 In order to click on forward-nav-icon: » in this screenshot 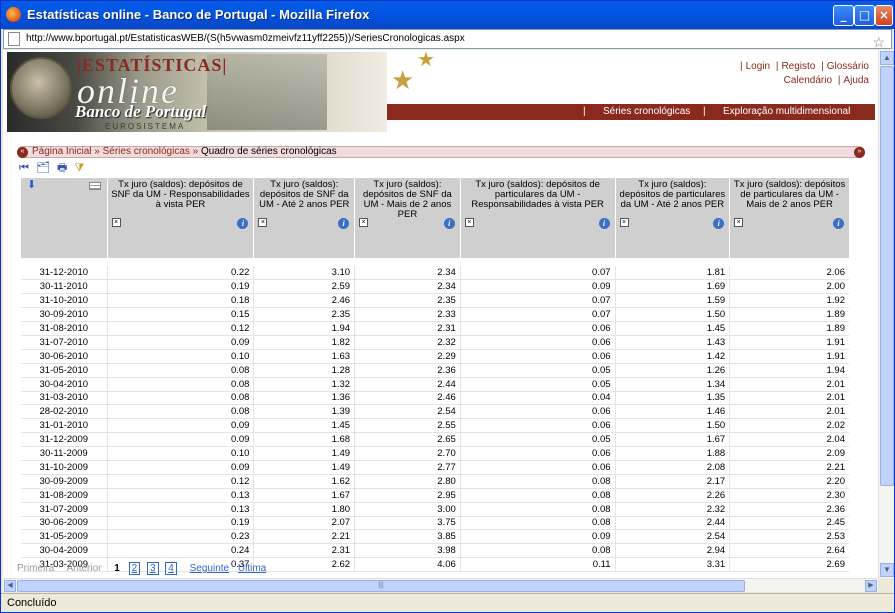, I will do `click(859, 152)`.